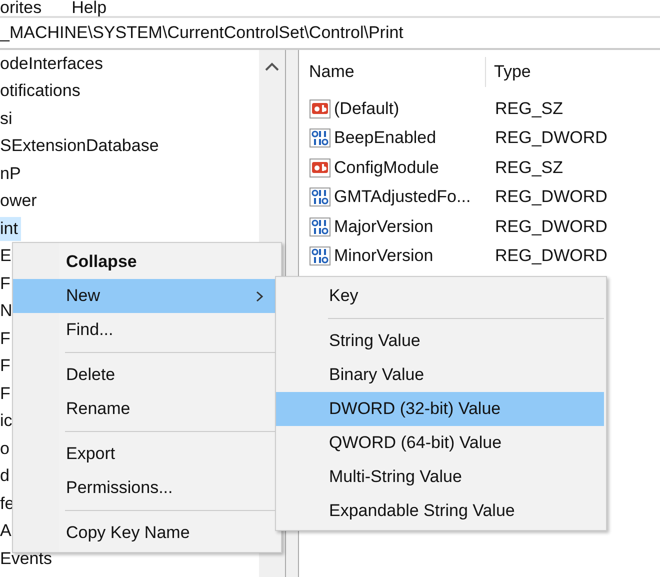 The width and height of the screenshot is (660, 577). Describe the element at coordinates (7, 256) in the screenshot. I see `tree-item: E` at that location.